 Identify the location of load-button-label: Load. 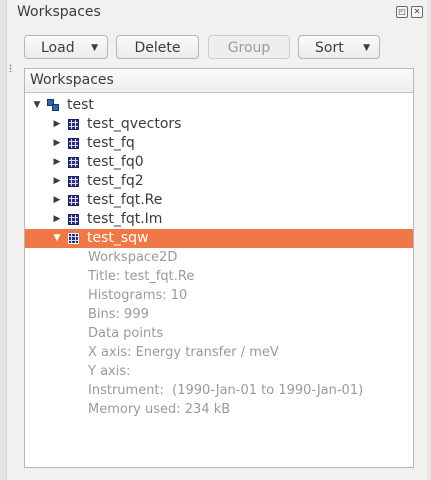
(58, 48).